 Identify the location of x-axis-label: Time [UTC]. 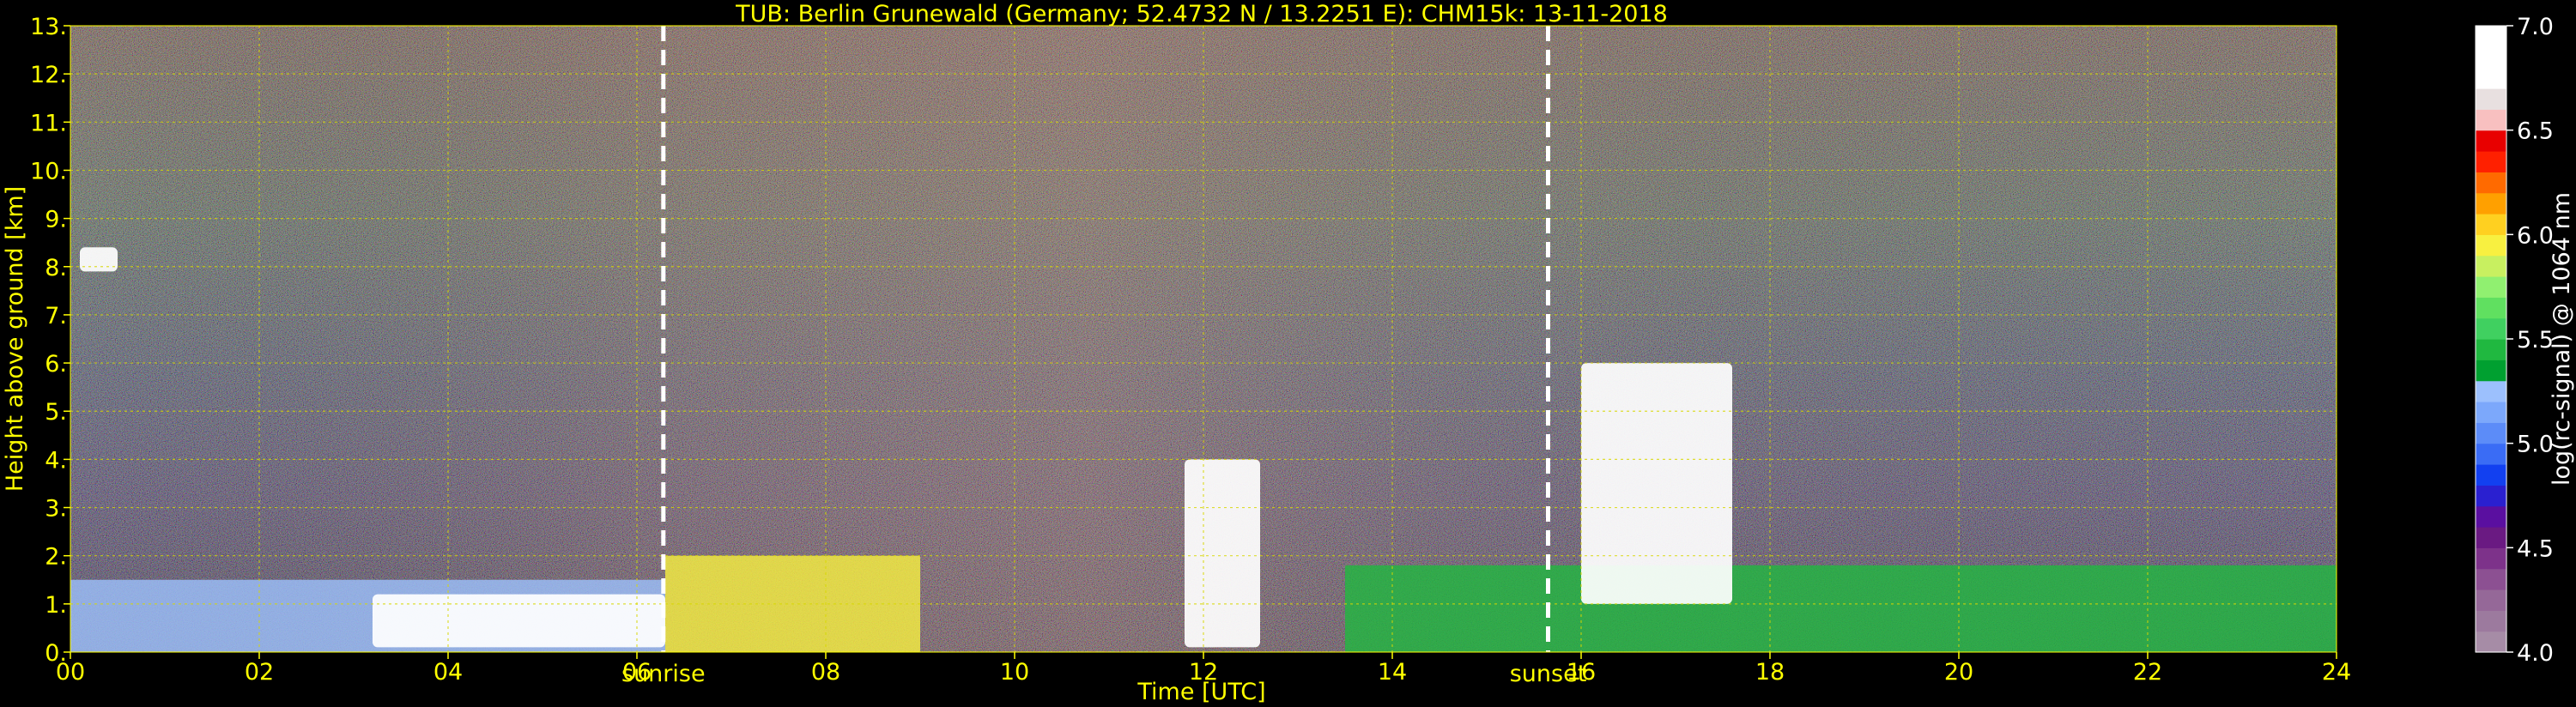
(1200, 692).